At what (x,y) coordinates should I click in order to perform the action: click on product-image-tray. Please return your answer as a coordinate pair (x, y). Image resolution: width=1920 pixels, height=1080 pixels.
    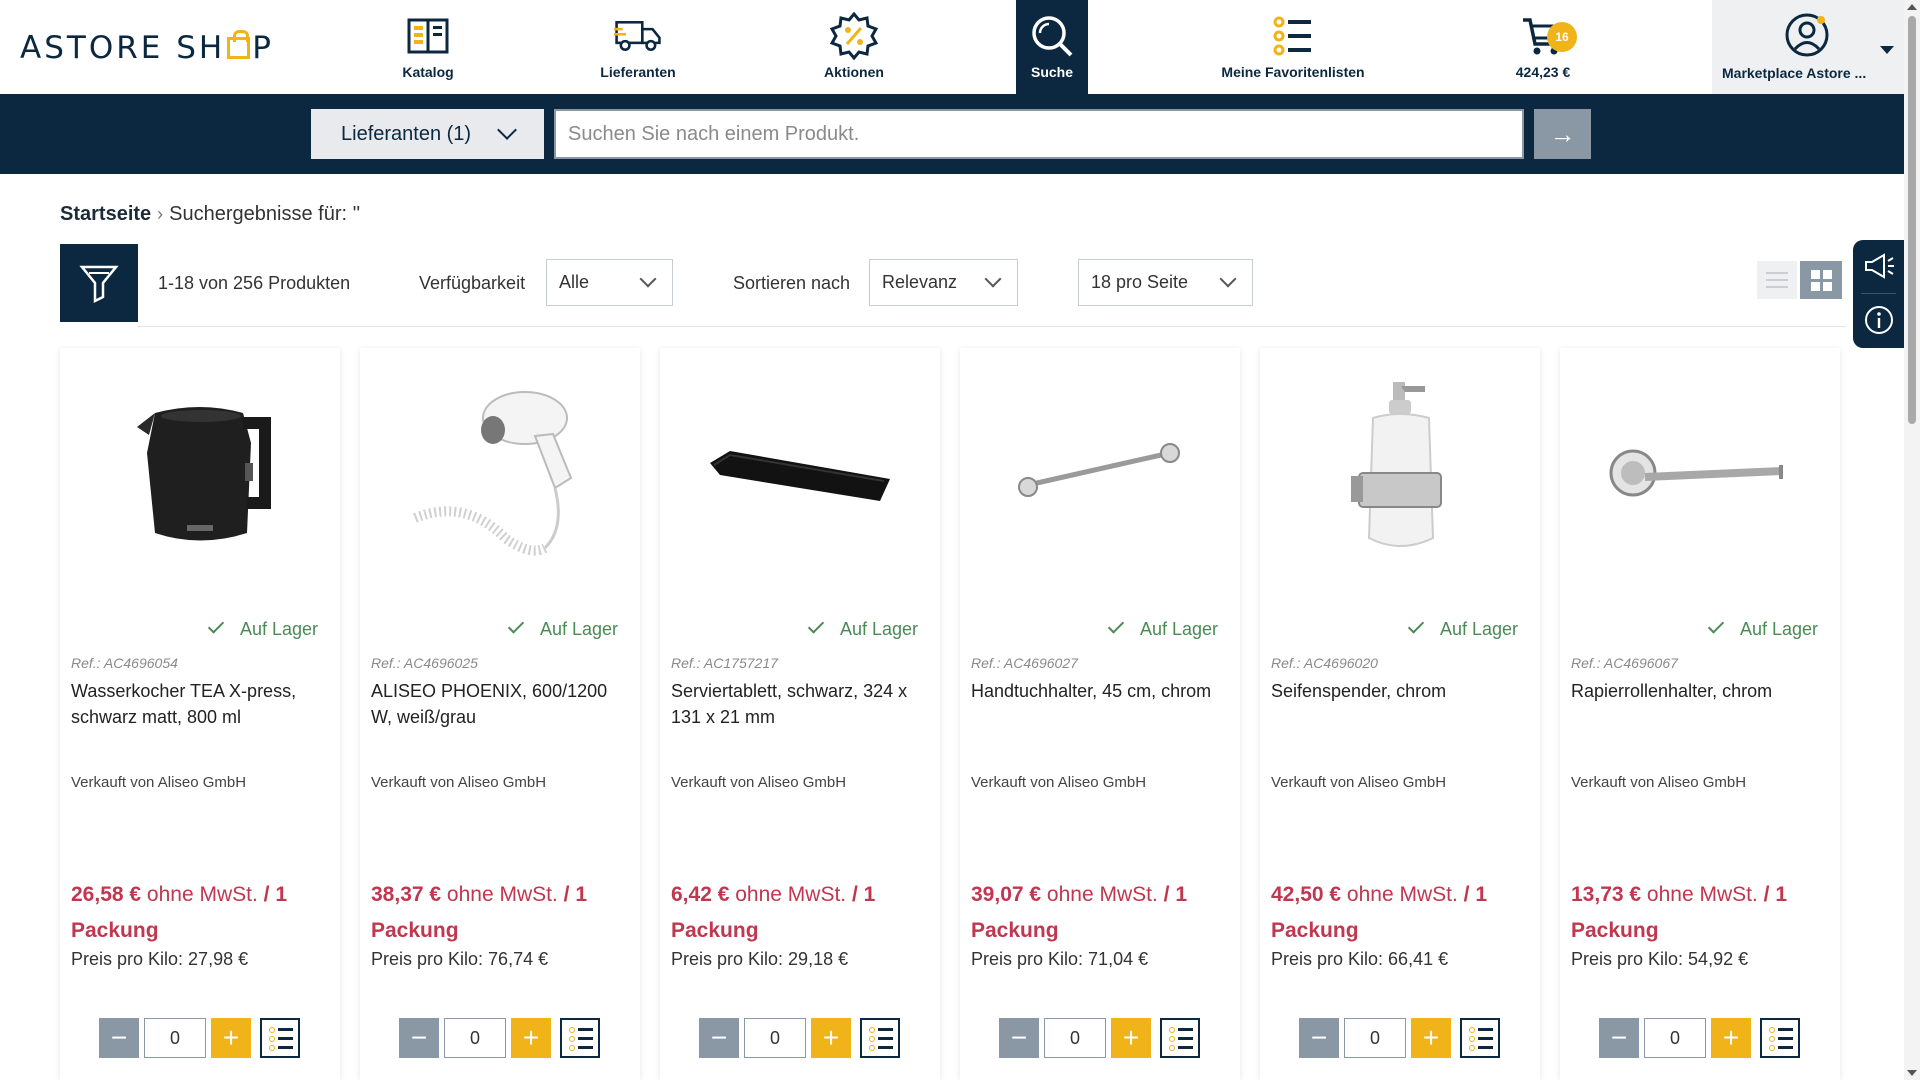
    Looking at the image, I should click on (800, 473).